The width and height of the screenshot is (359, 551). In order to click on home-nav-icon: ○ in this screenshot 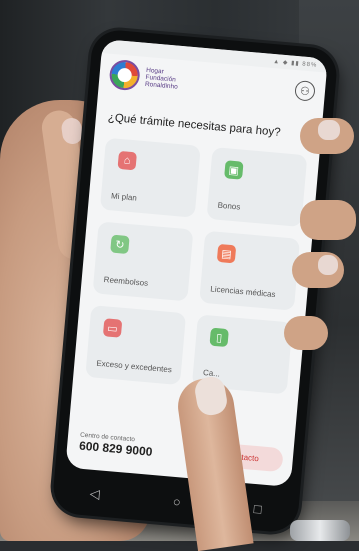, I will do `click(176, 501)`.